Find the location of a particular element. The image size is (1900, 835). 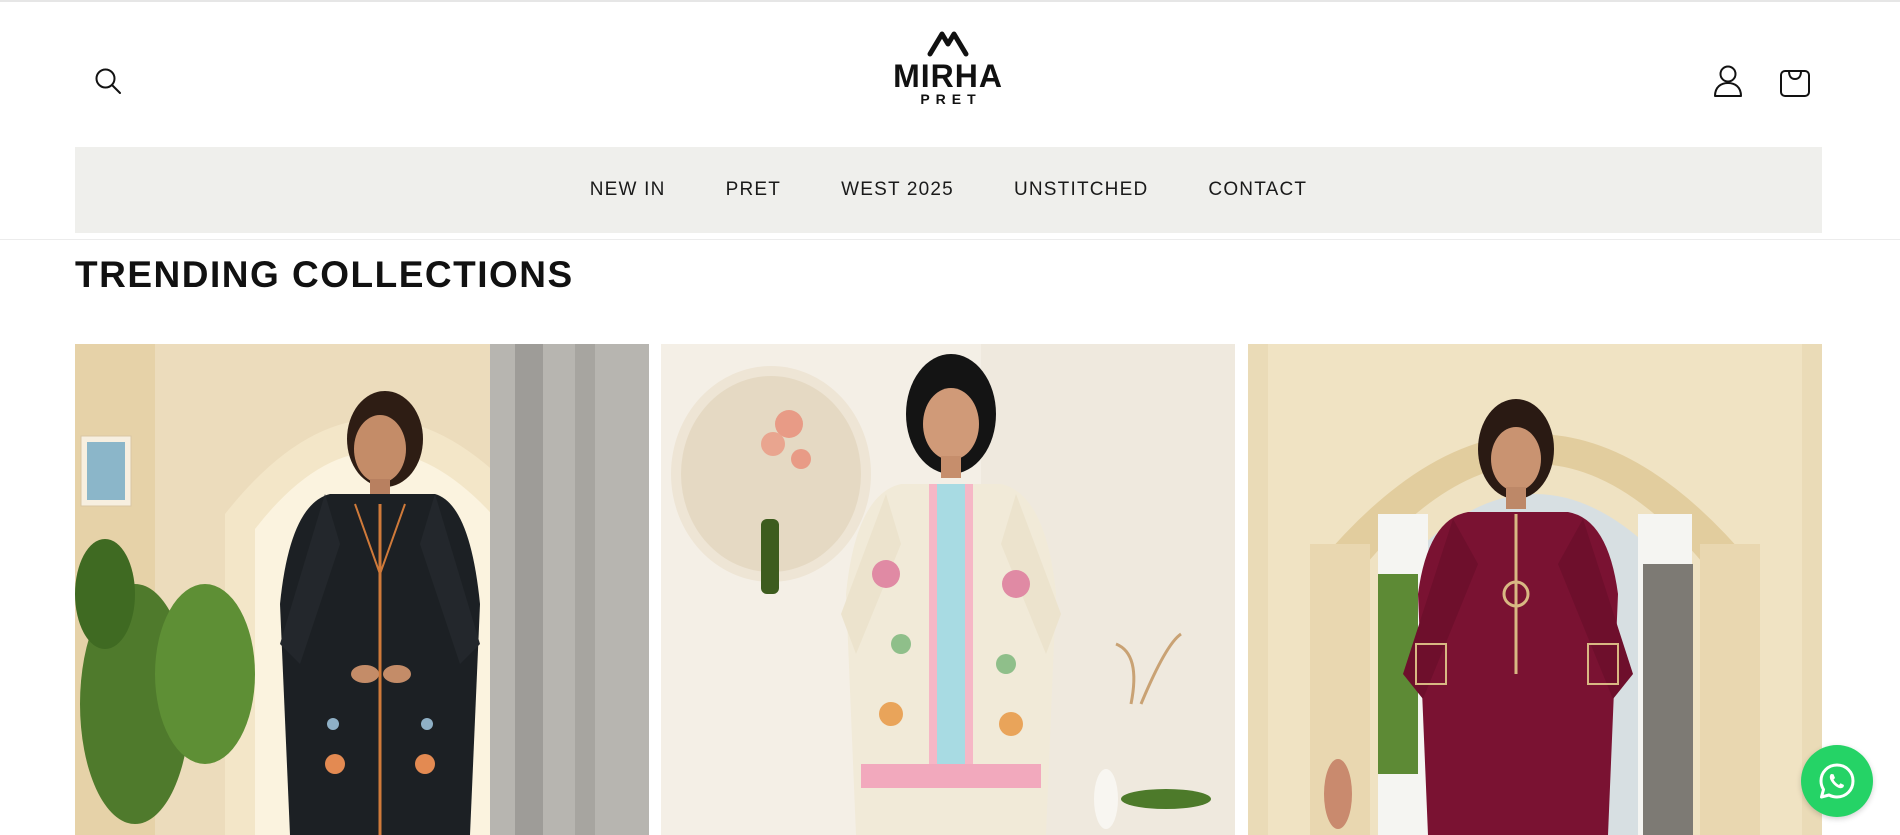

brand-mark-icon is located at coordinates (948, 44).